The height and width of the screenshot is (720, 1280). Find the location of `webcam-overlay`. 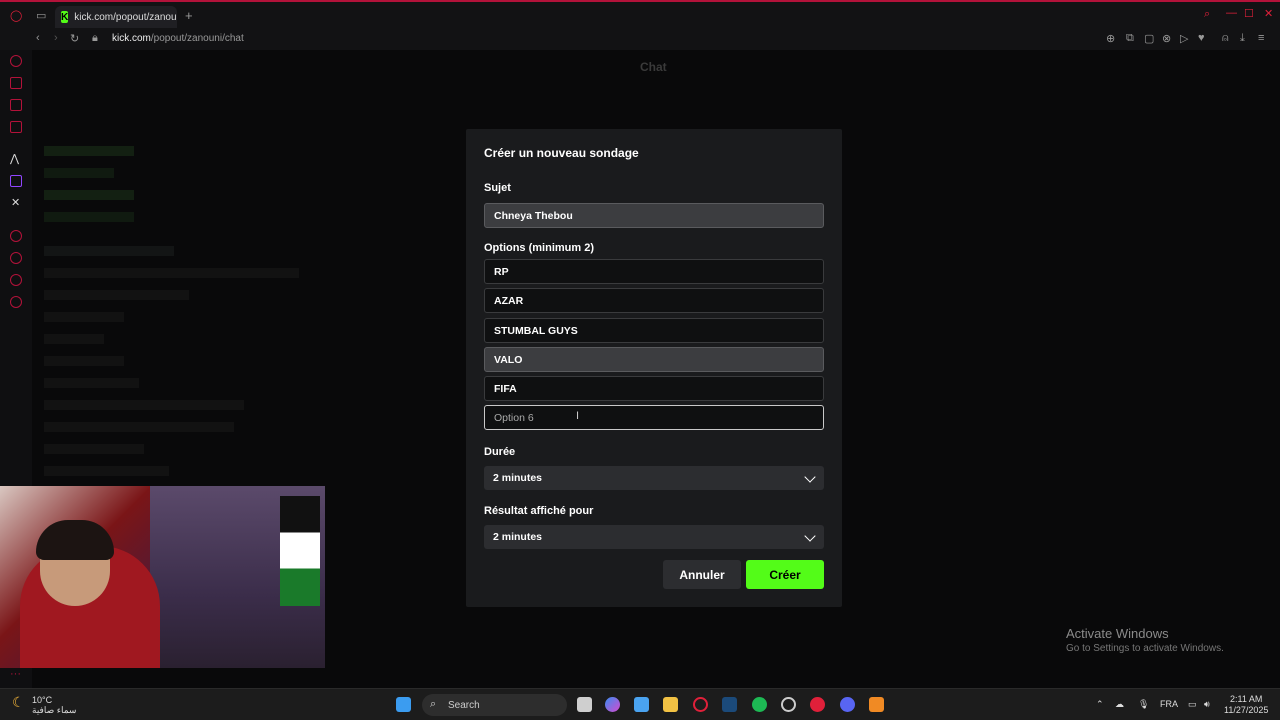

webcam-overlay is located at coordinates (162, 577).